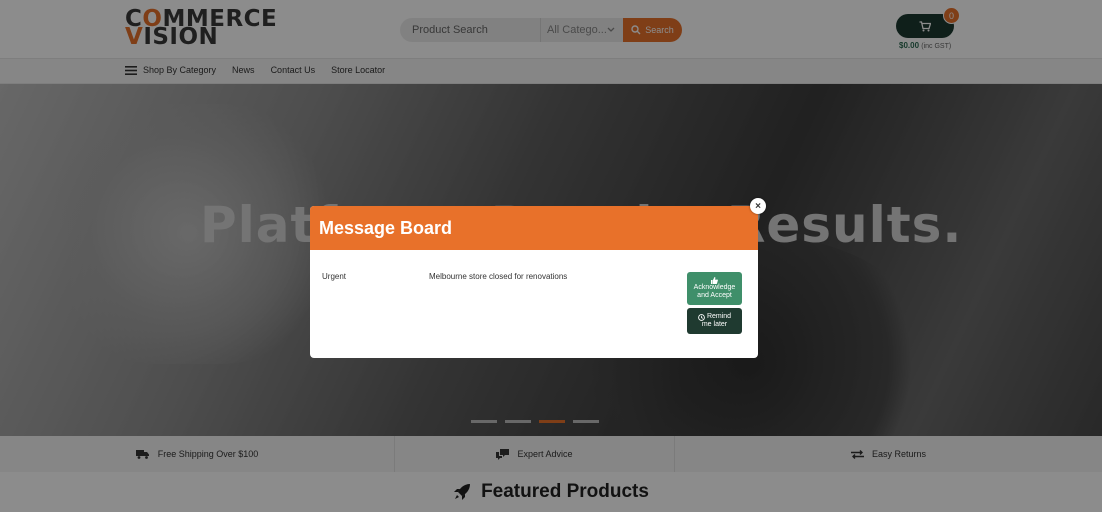 This screenshot has width=1102, height=512. Describe the element at coordinates (498, 276) in the screenshot. I see `message-text: Melbourne store closed for renovations` at that location.